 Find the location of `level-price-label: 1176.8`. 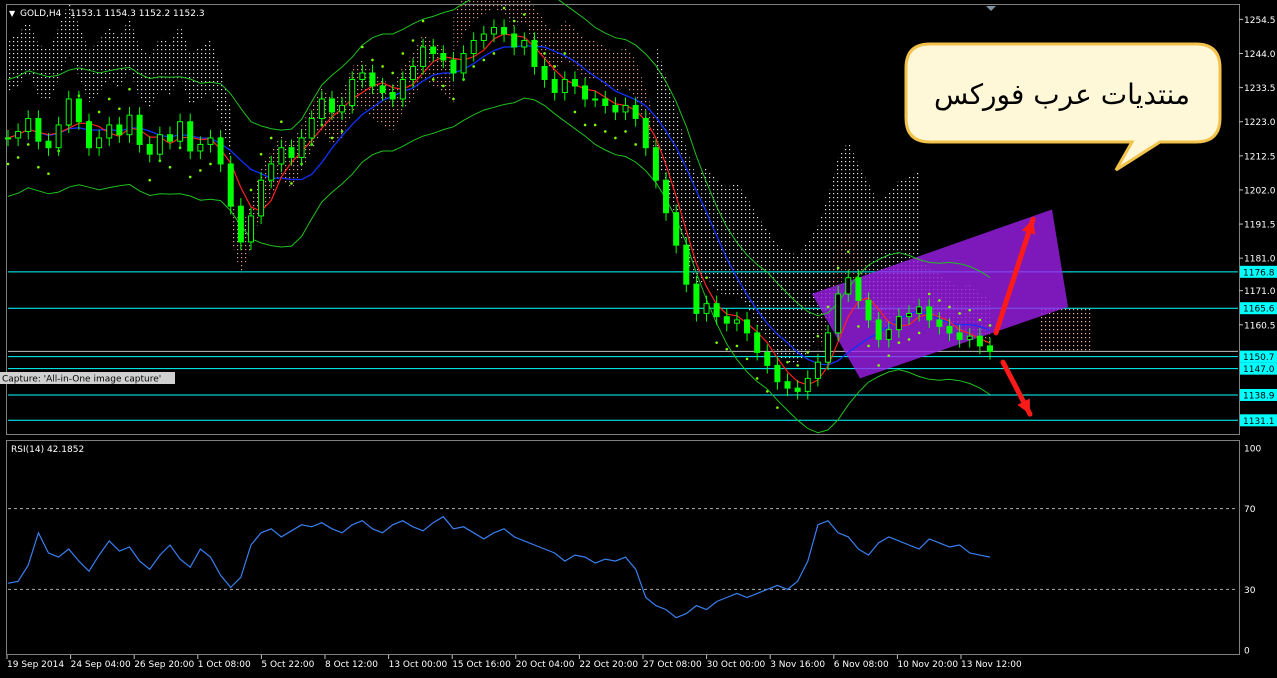

level-price-label: 1176.8 is located at coordinates (1259, 273).